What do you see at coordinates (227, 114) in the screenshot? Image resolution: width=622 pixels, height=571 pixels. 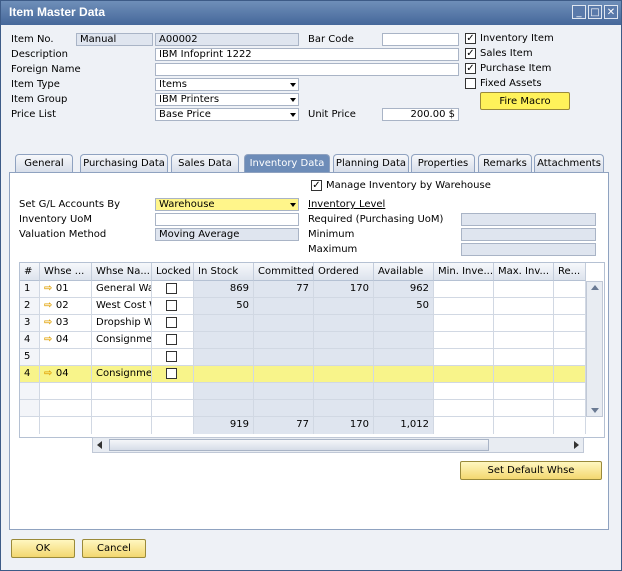 I see `price-list-select: Base Price` at bounding box center [227, 114].